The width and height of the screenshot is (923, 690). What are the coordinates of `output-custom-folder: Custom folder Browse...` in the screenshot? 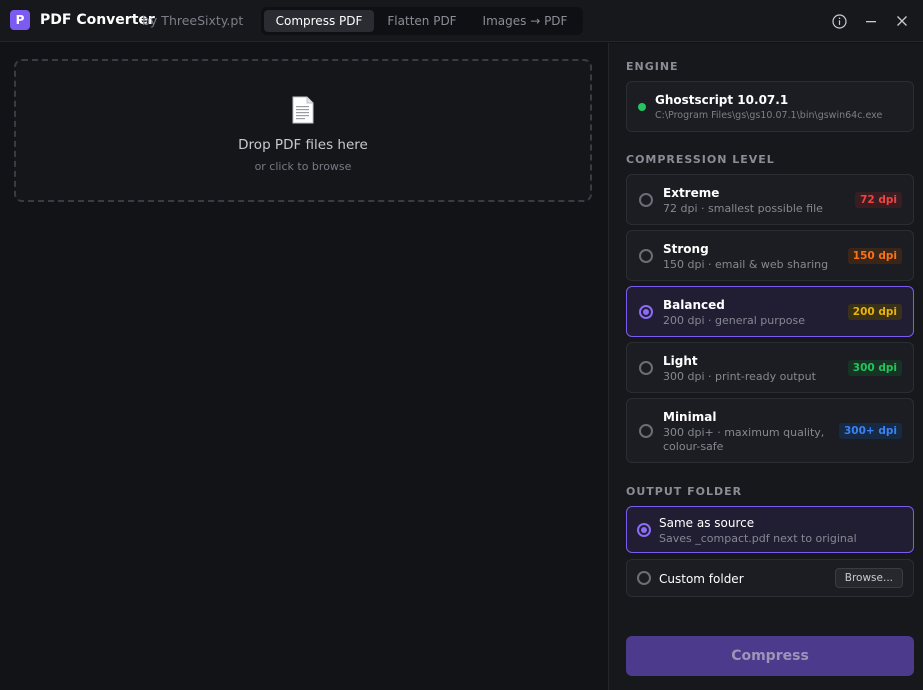 It's located at (770, 578).